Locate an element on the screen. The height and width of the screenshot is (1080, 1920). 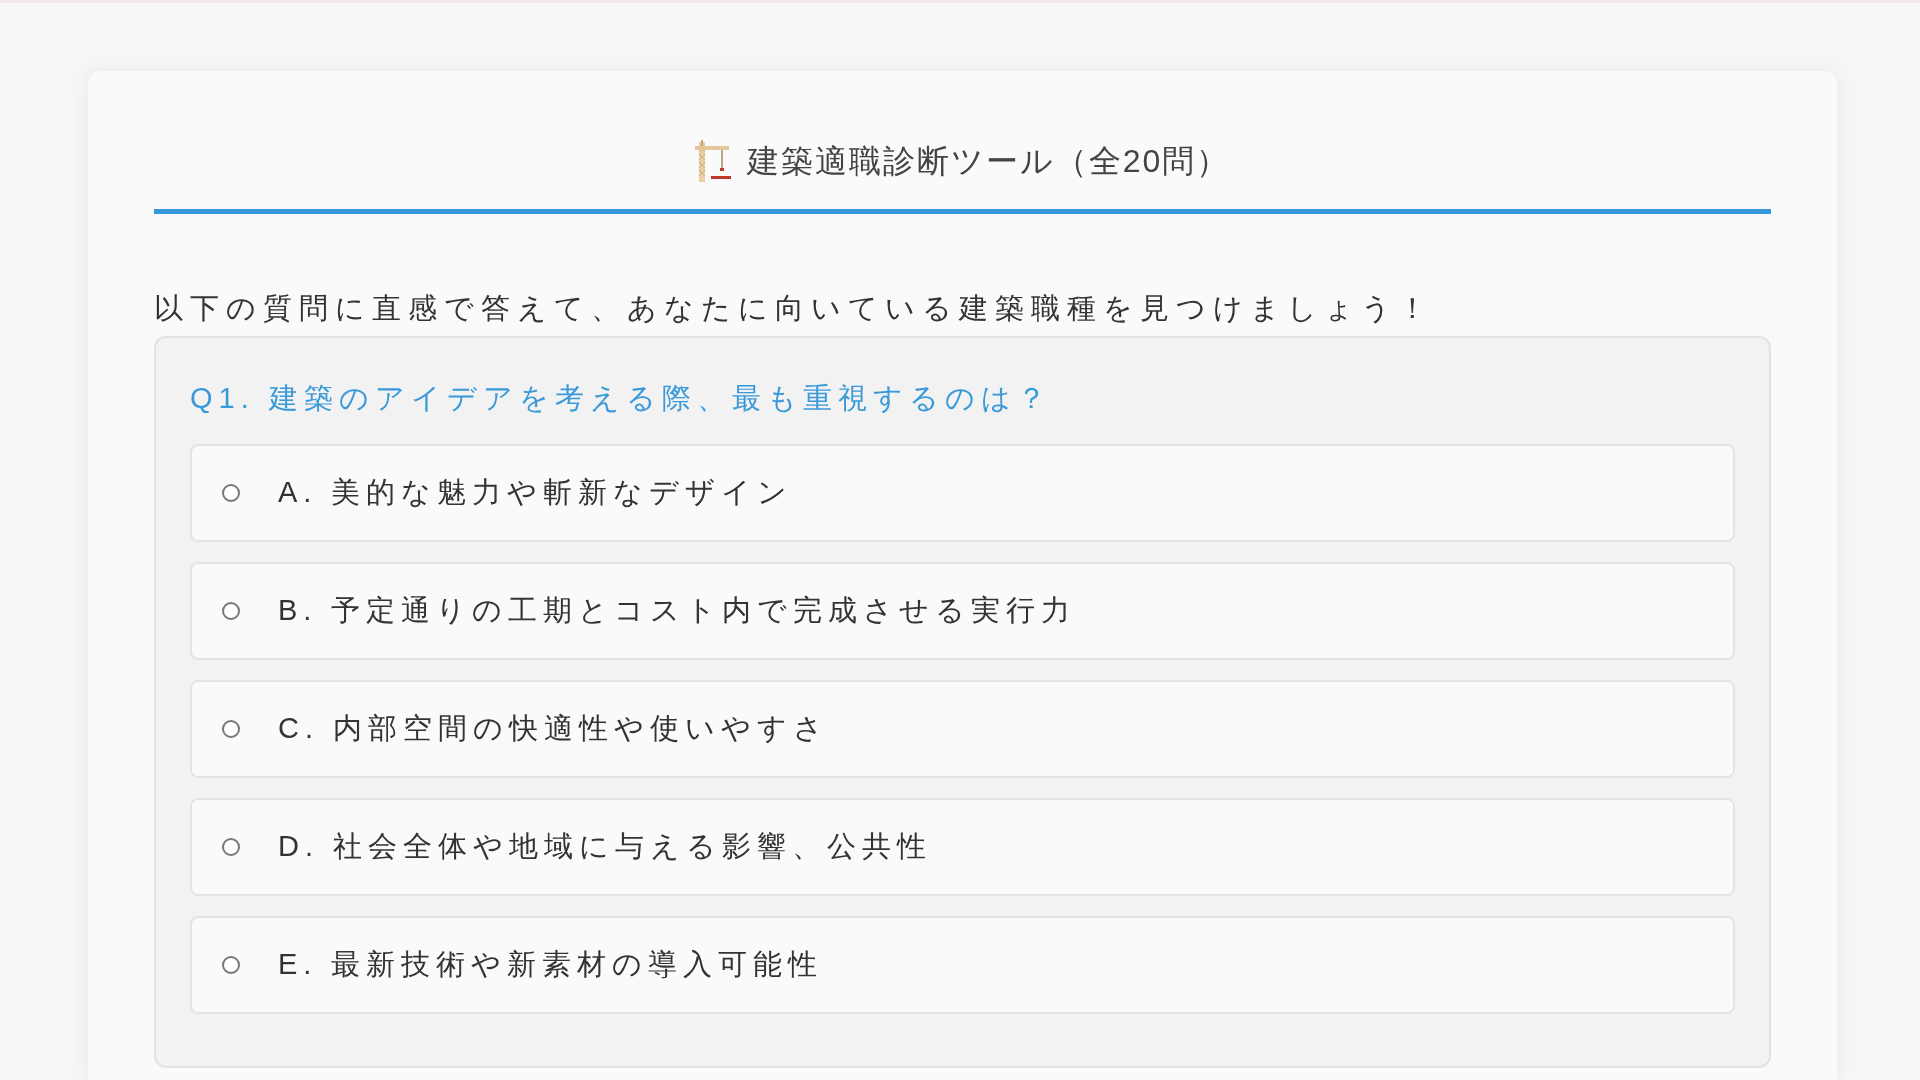
answer-option: E. 最新技術や新素材の導入可能性 is located at coordinates (962, 965).